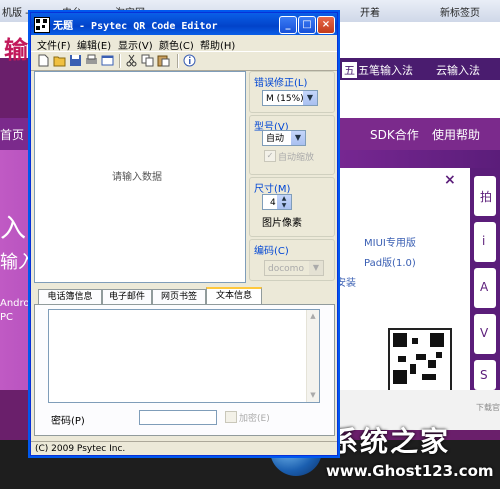  Describe the element at coordinates (420, 360) in the screenshot. I see `qr-code-image` at that location.